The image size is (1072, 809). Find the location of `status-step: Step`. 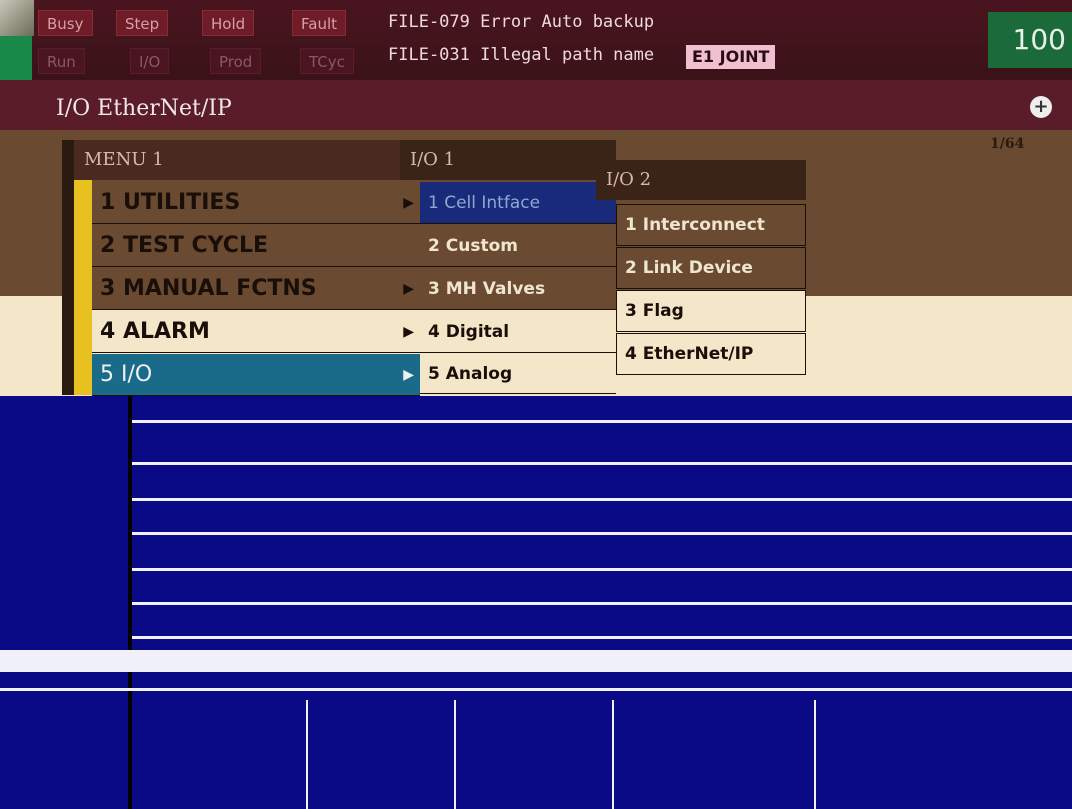

status-step: Step is located at coordinates (142, 23).